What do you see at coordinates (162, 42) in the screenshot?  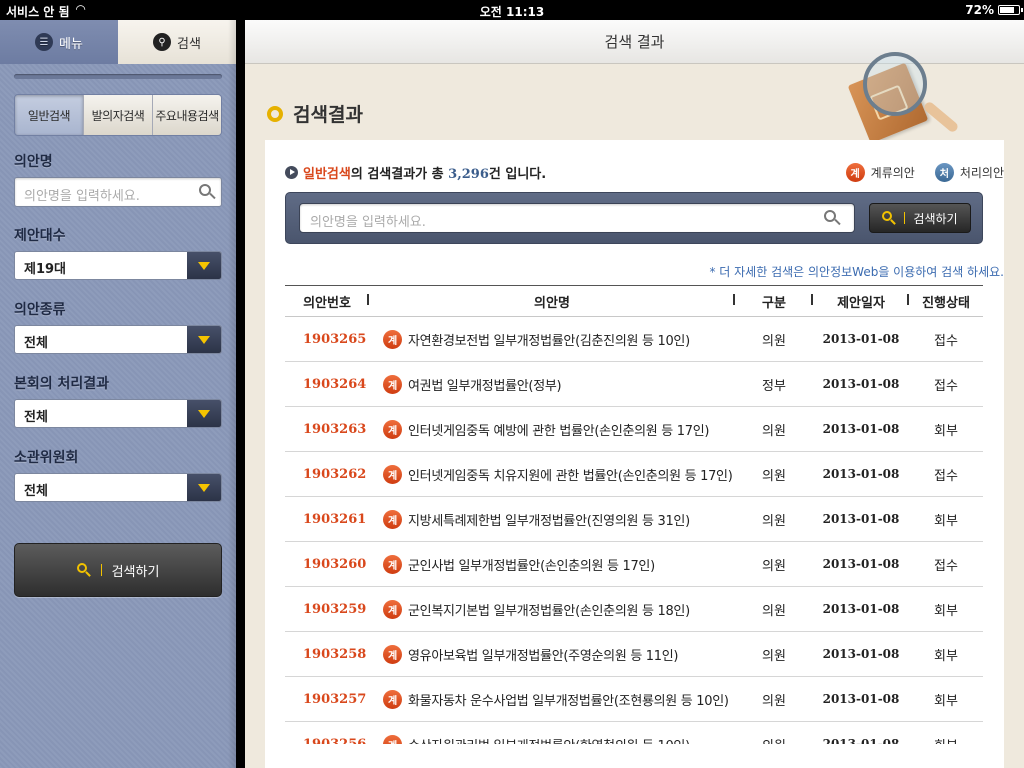 I see `search-icon: ⚲` at bounding box center [162, 42].